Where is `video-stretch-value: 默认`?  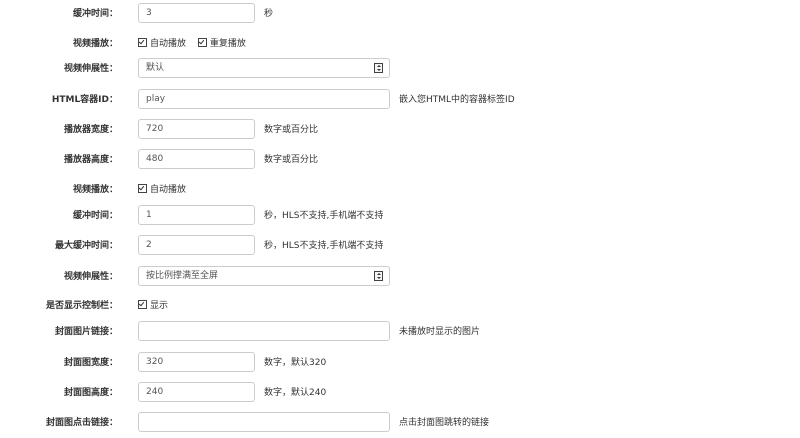
video-stretch-value: 默认 is located at coordinates (155, 68).